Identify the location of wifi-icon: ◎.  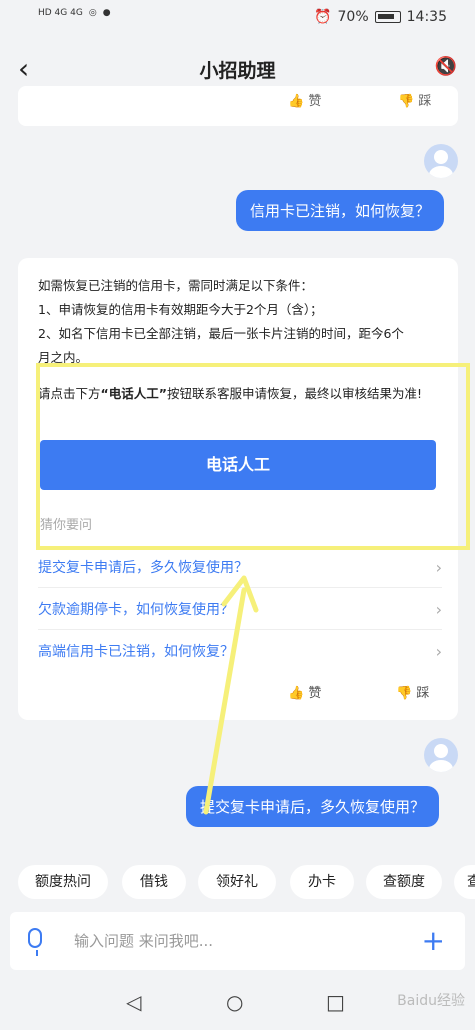
(92, 13).